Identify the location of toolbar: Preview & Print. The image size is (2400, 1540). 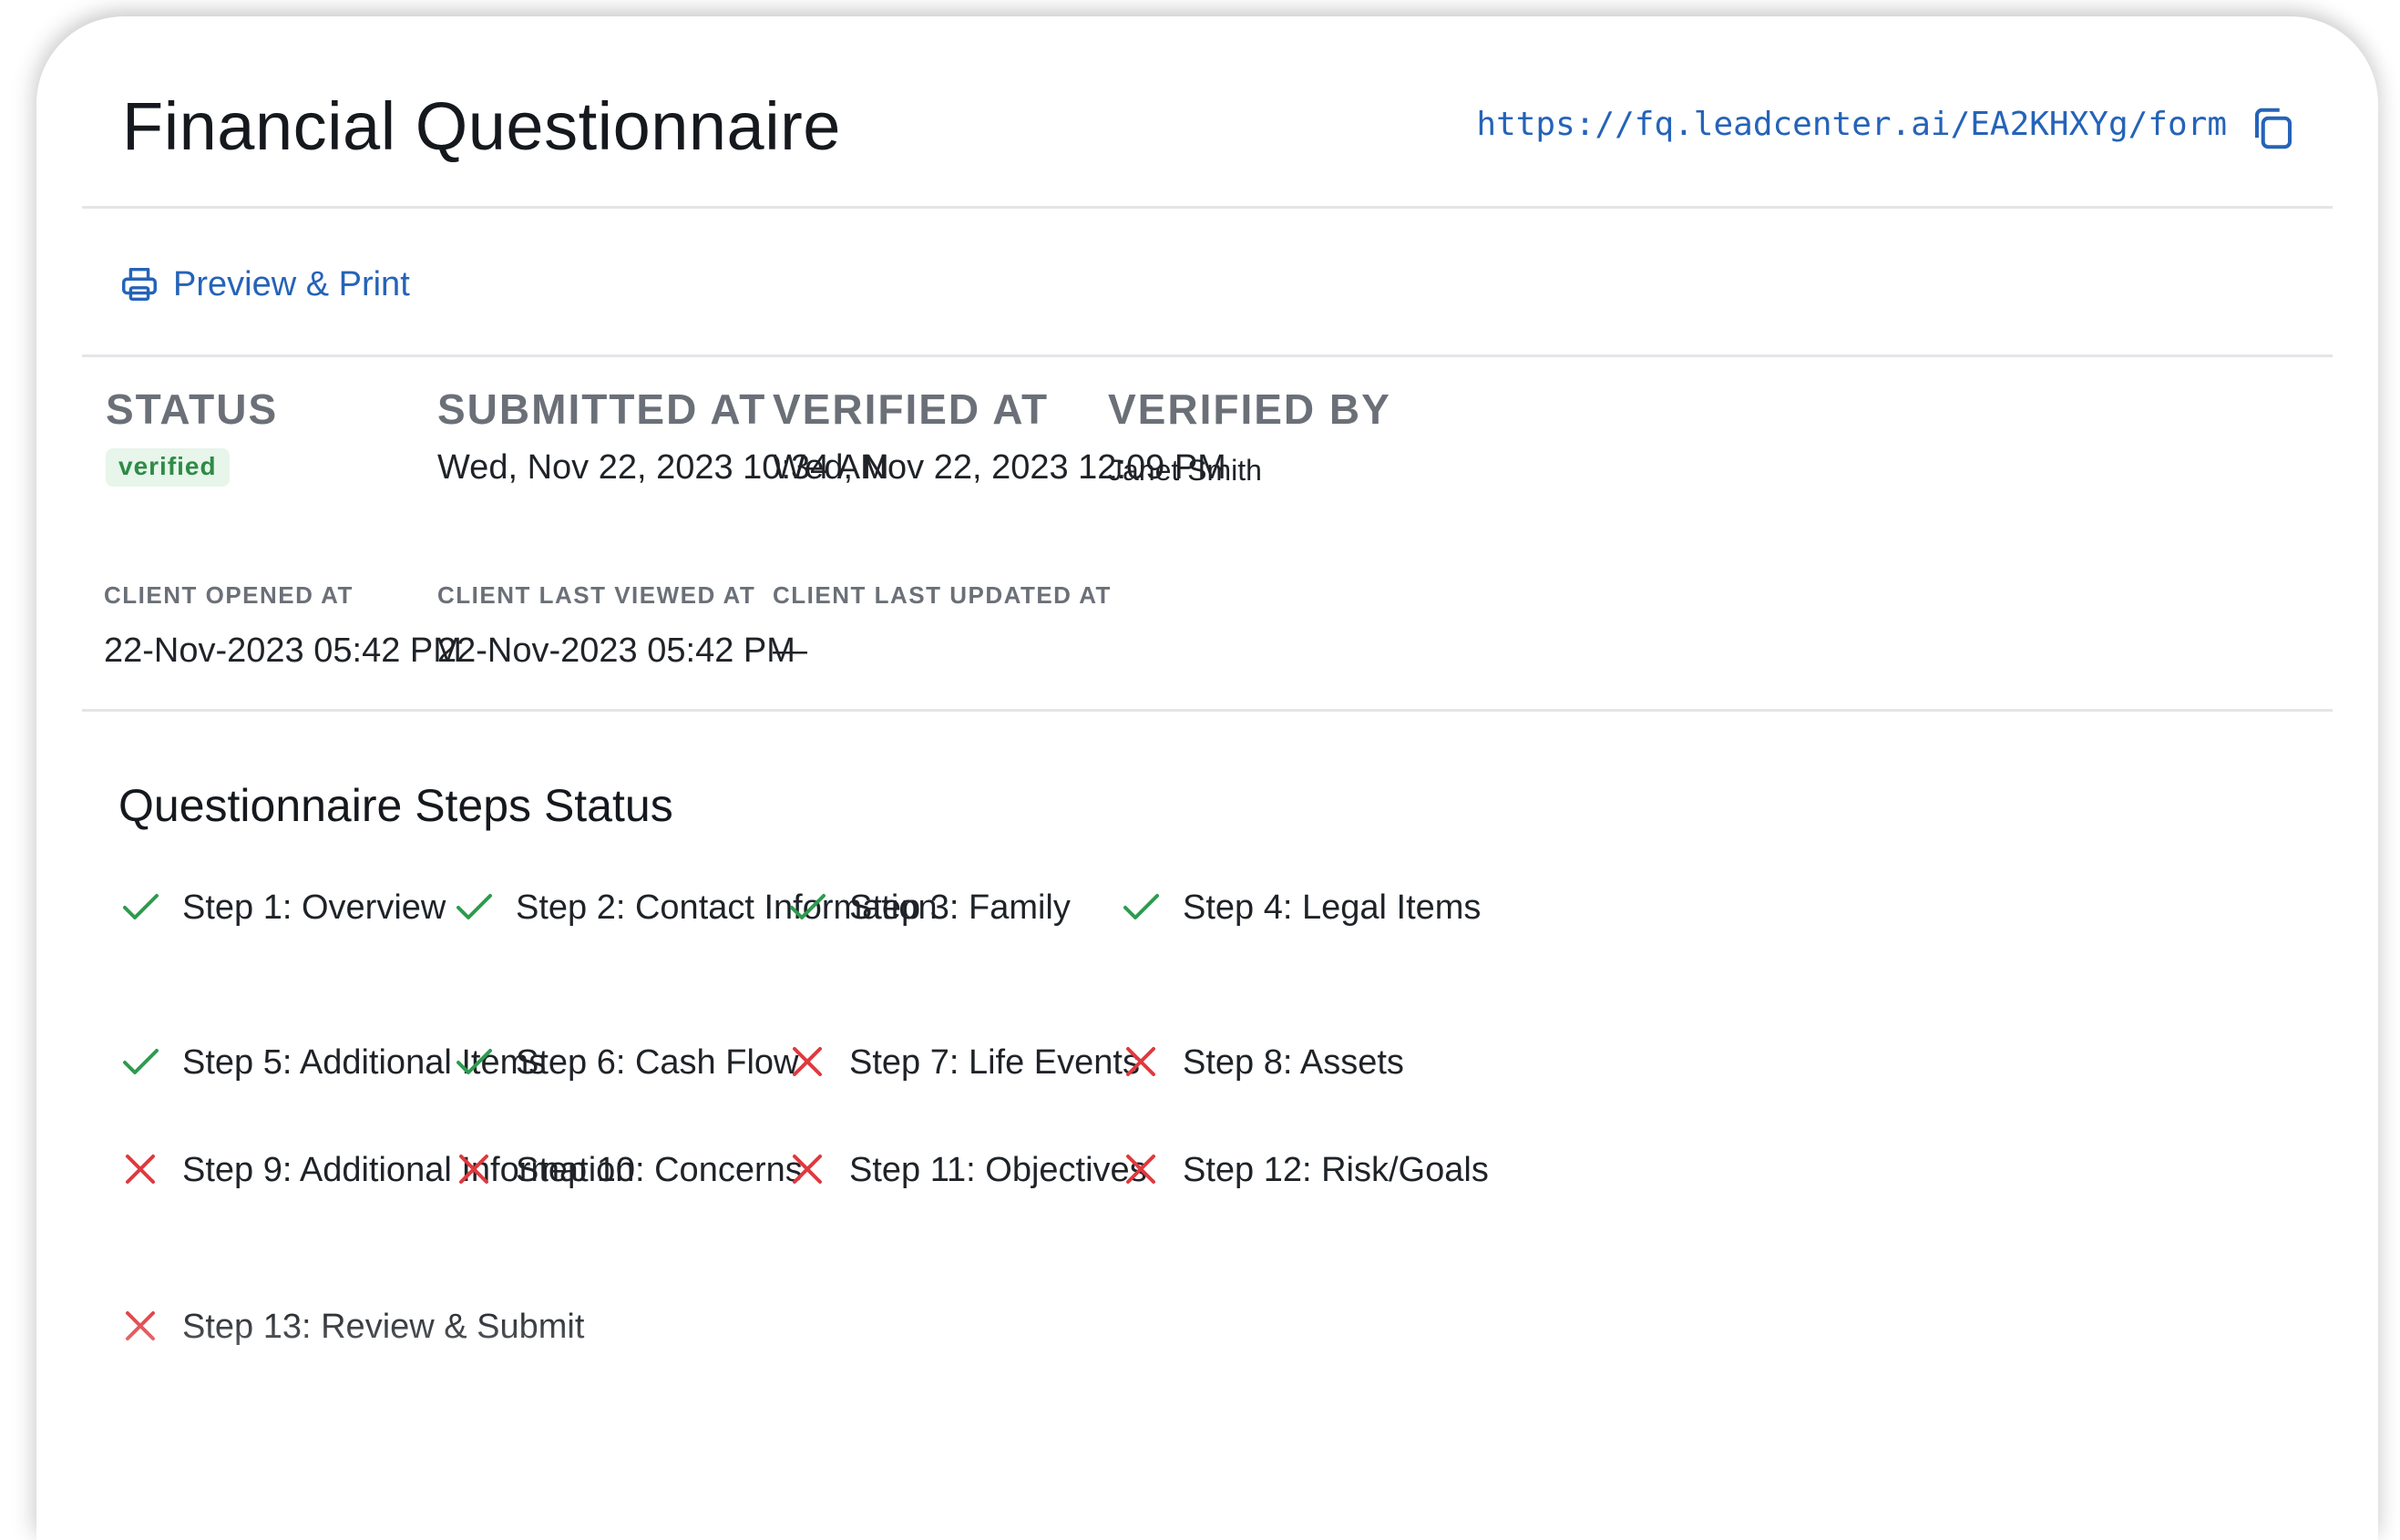
(1207, 283).